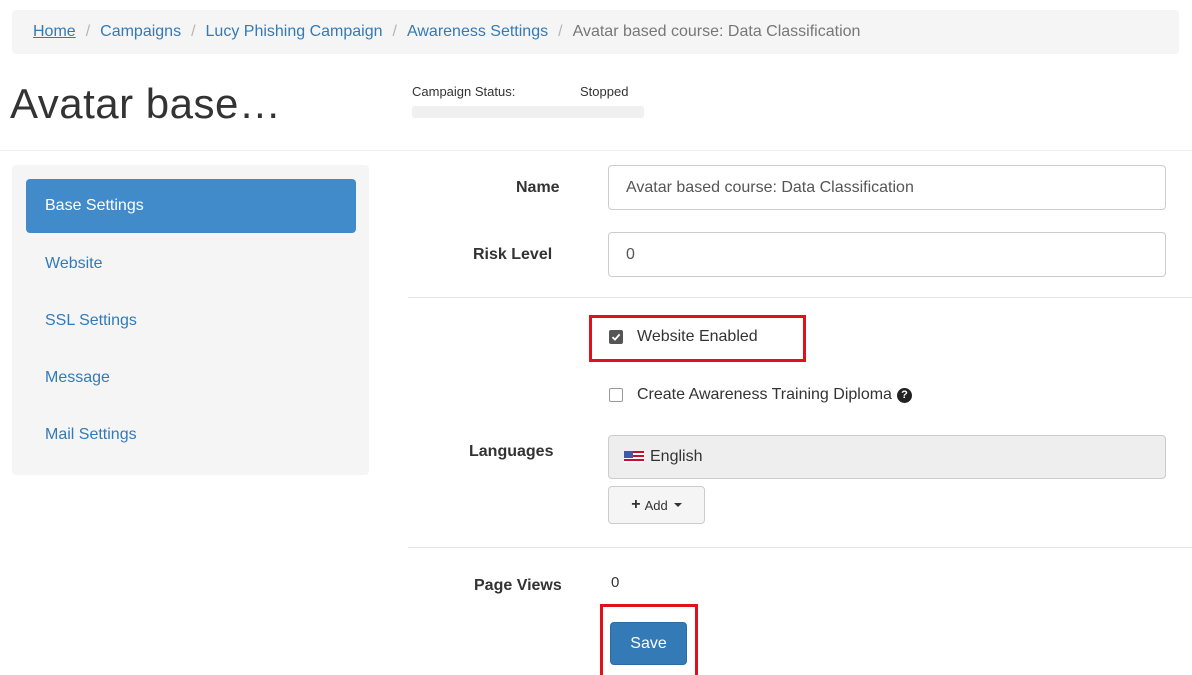 The height and width of the screenshot is (675, 1192). I want to click on website-enabled-checkbox, so click(616, 337).